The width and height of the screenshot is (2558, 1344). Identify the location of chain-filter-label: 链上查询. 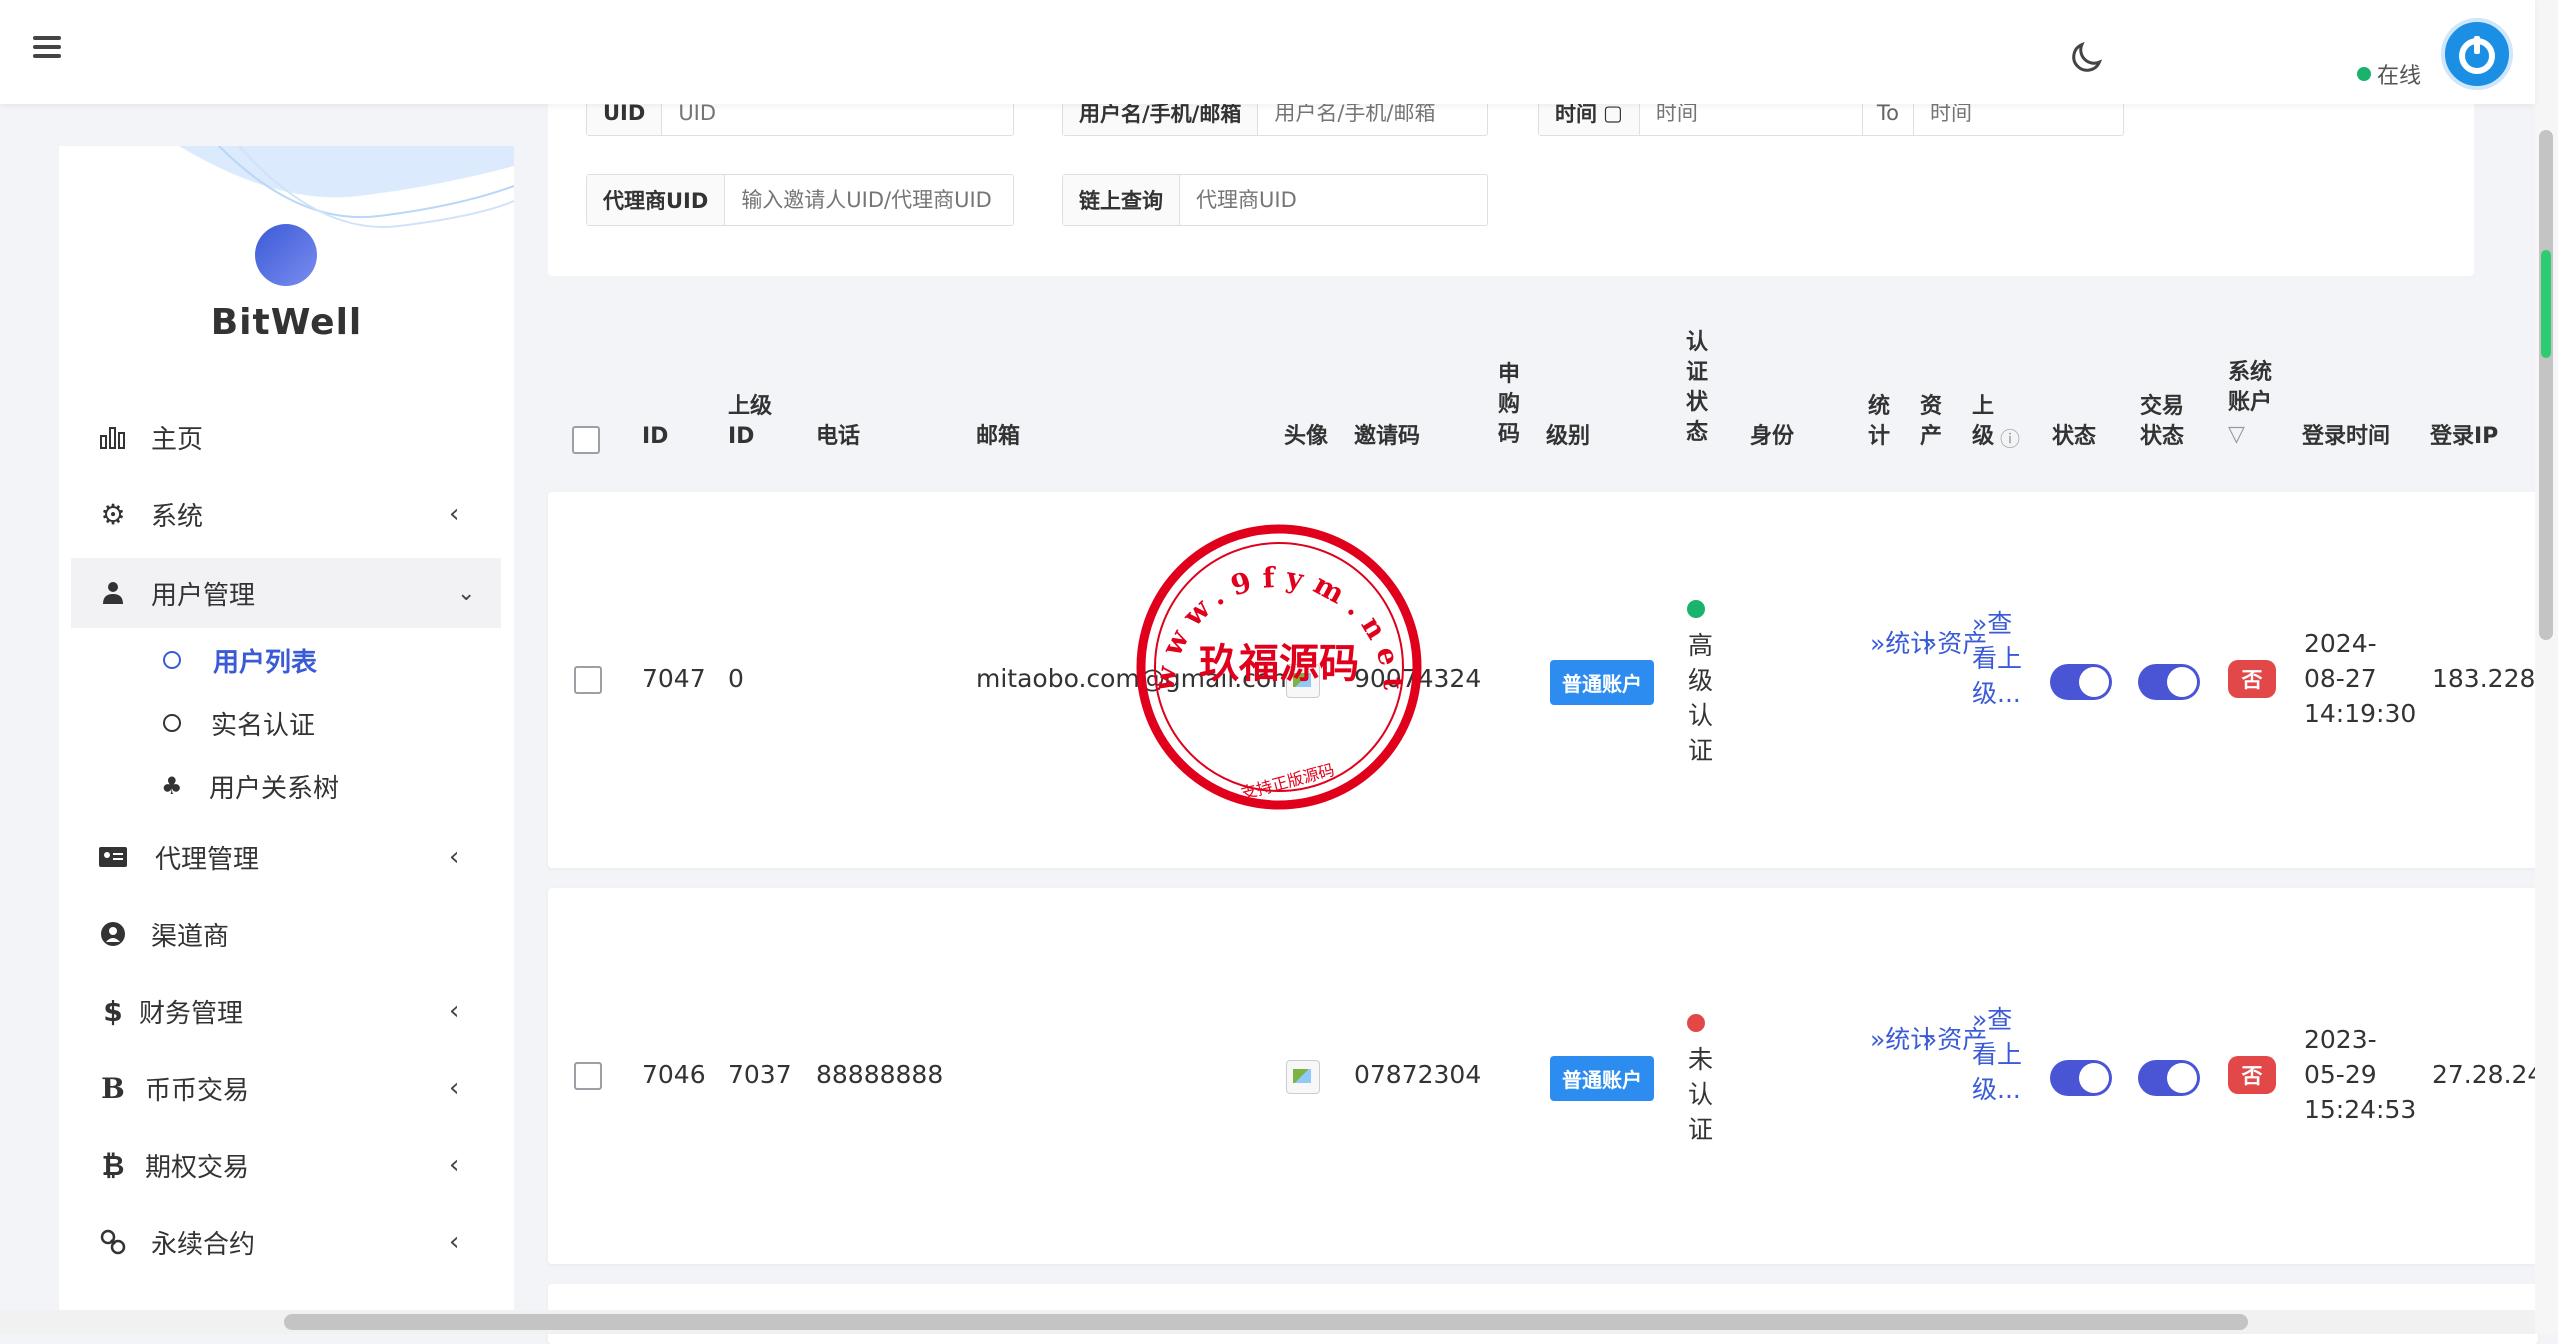
(1121, 200).